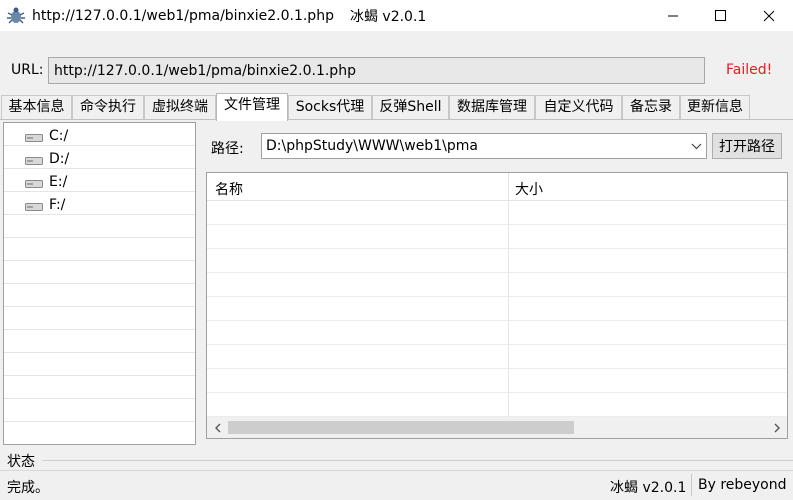 Image resolution: width=793 pixels, height=500 pixels. Describe the element at coordinates (747, 146) in the screenshot. I see `open-path-button: 打开路径` at that location.